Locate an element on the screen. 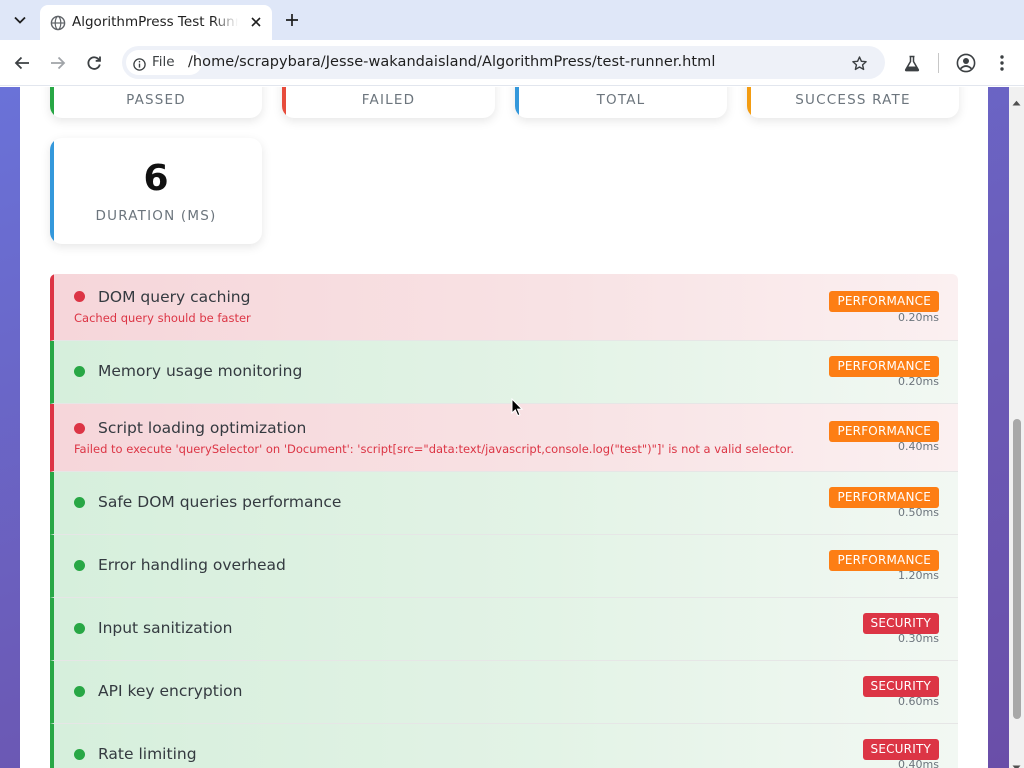  back-arrow-icon is located at coordinates (22, 63).